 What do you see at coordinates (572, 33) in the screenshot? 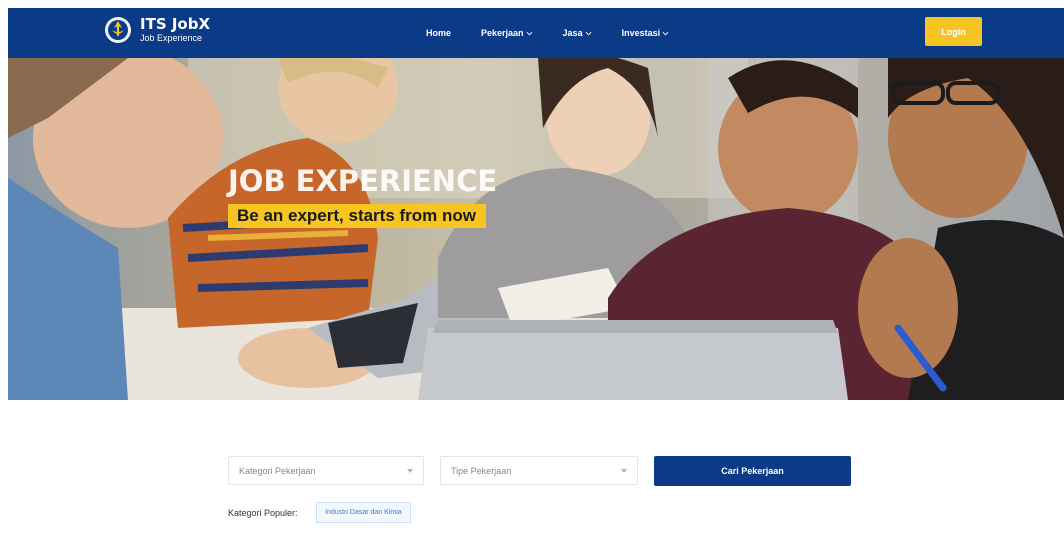
I see `nav-item-label: Jasa` at bounding box center [572, 33].